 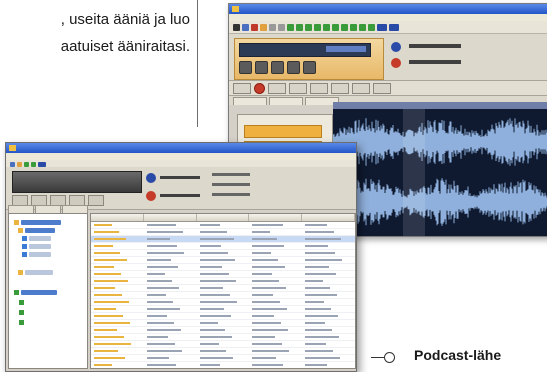 I want to click on forward-button, so click(x=293, y=67).